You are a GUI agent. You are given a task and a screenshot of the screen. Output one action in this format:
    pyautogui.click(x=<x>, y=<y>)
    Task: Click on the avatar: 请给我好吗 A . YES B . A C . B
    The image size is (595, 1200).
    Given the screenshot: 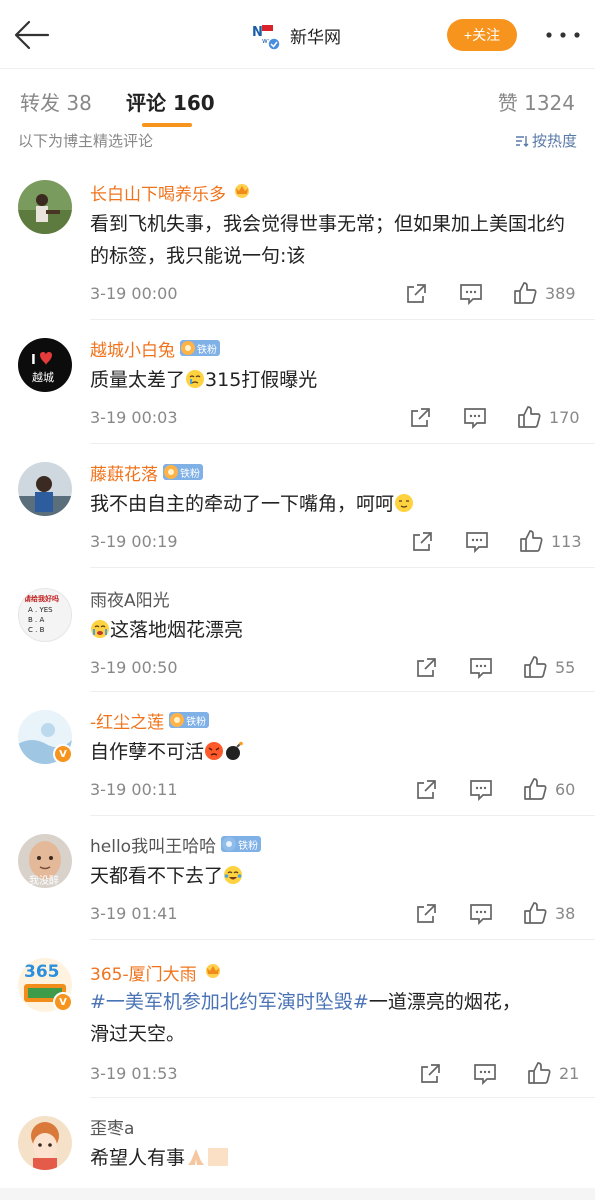 What is the action you would take?
    pyautogui.click(x=45, y=615)
    